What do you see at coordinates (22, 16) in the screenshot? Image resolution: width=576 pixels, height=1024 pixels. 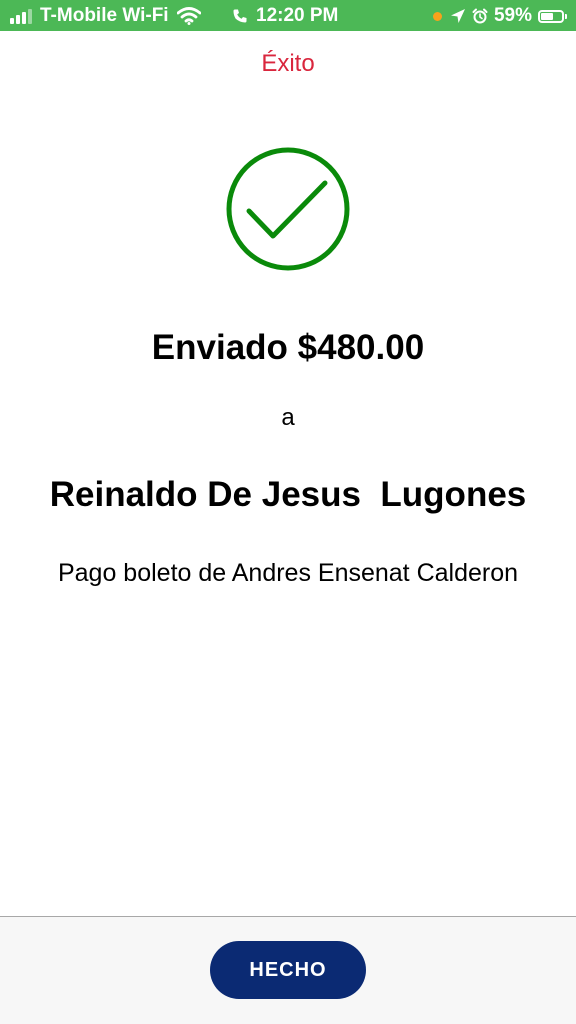 I see `signal-icon` at bounding box center [22, 16].